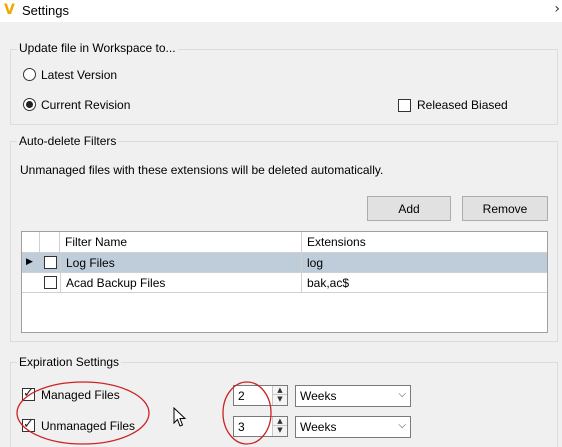 This screenshot has width=562, height=447. Describe the element at coordinates (85, 105) in the screenshot. I see `current-revision-label: Current Revision` at that location.